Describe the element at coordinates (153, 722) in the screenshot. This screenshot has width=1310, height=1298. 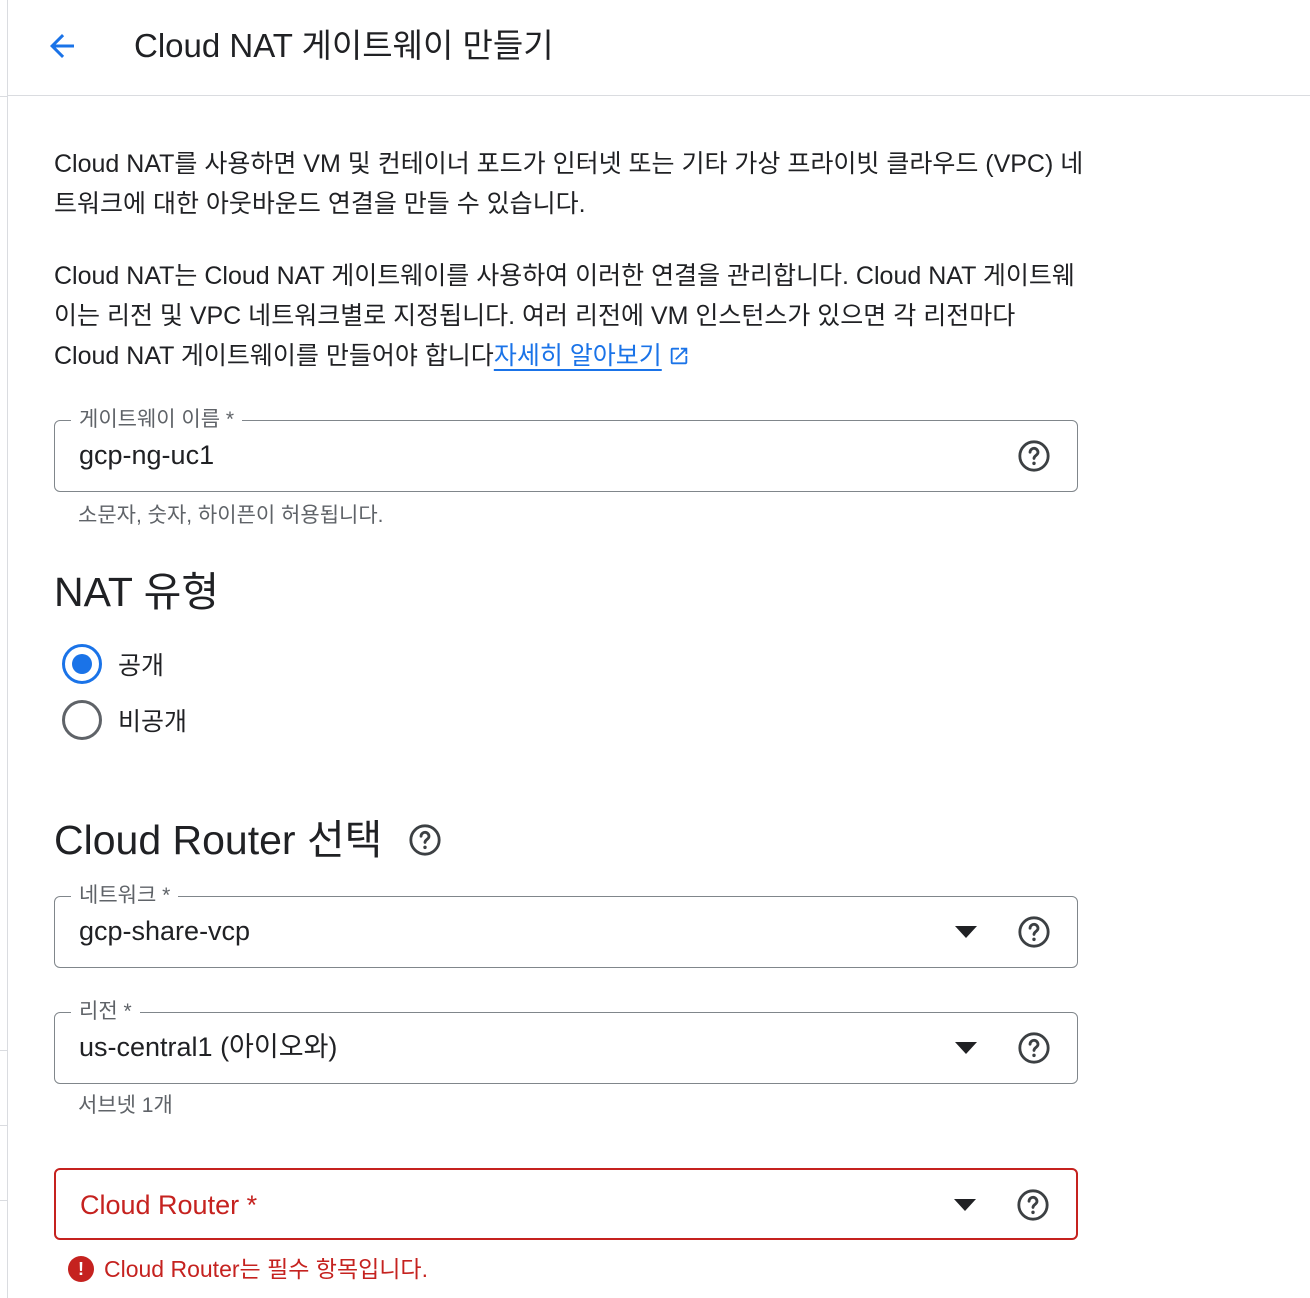
I see `radio-label-private: 비공개` at that location.